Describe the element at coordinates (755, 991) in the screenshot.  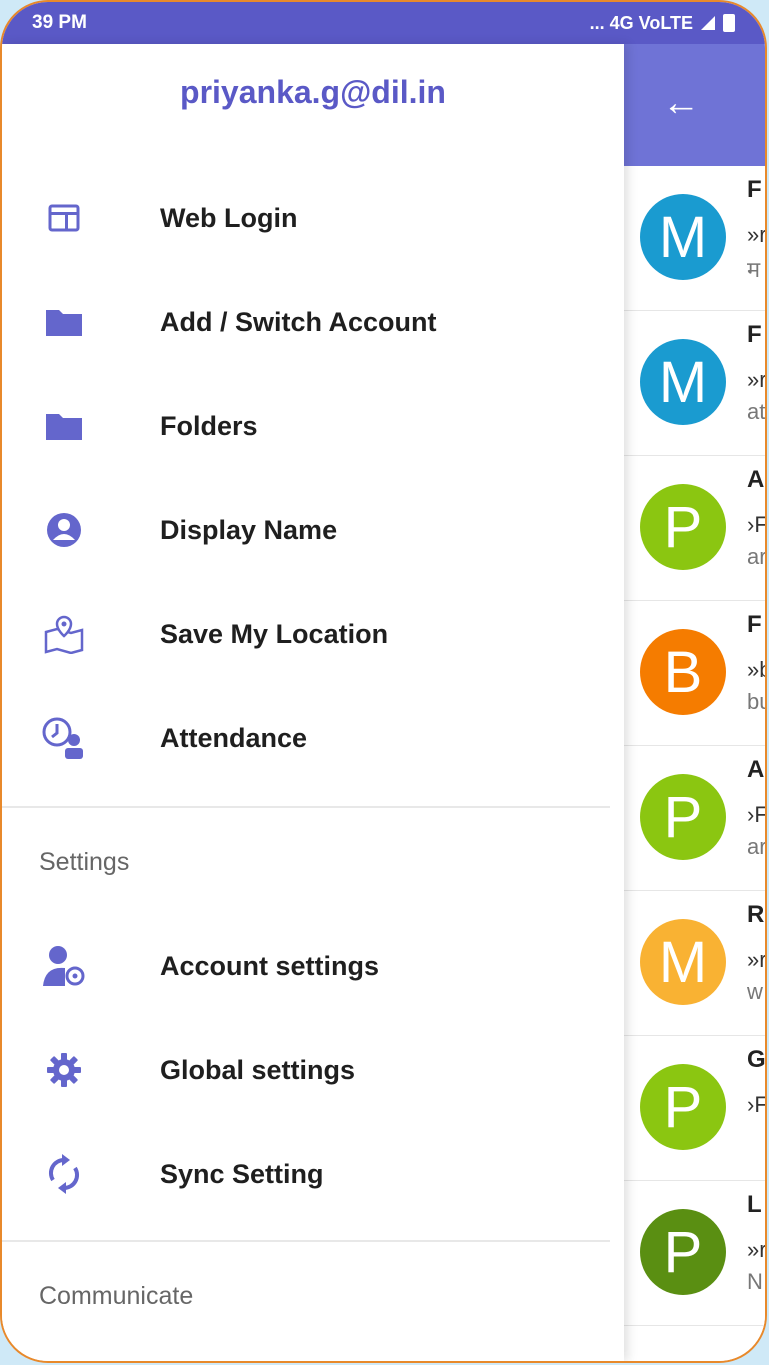
I see `mail-preview: w` at that location.